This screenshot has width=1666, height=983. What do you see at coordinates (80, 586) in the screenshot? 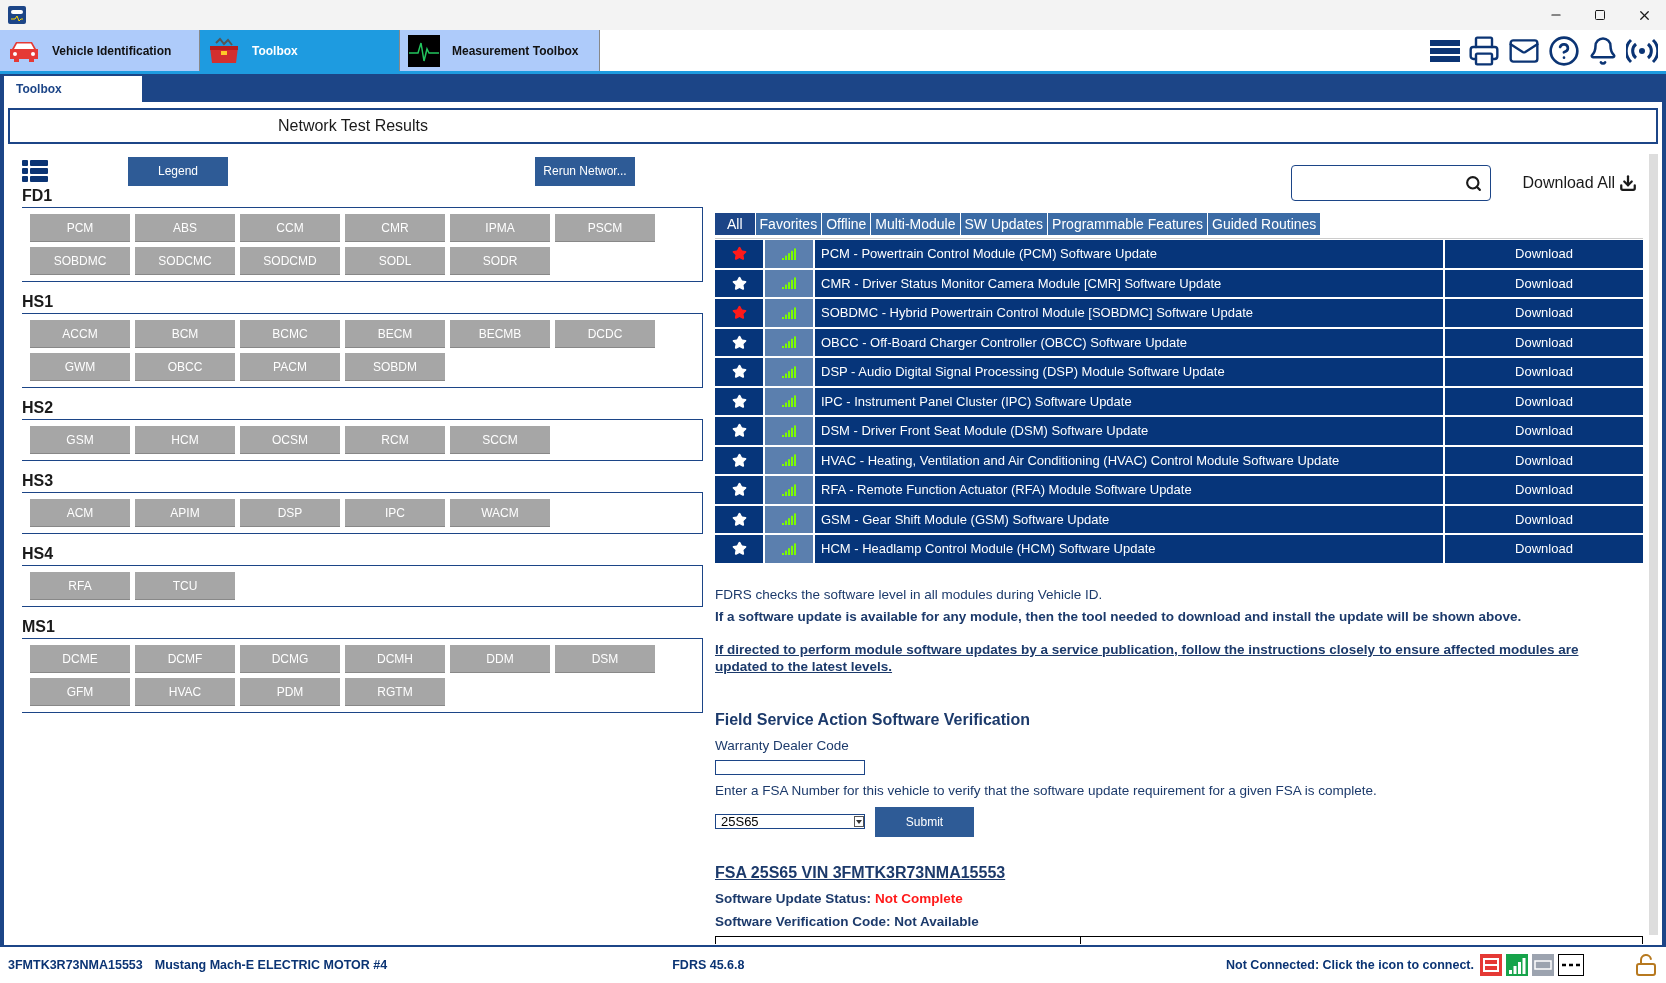
I see `module-button: RFA` at bounding box center [80, 586].